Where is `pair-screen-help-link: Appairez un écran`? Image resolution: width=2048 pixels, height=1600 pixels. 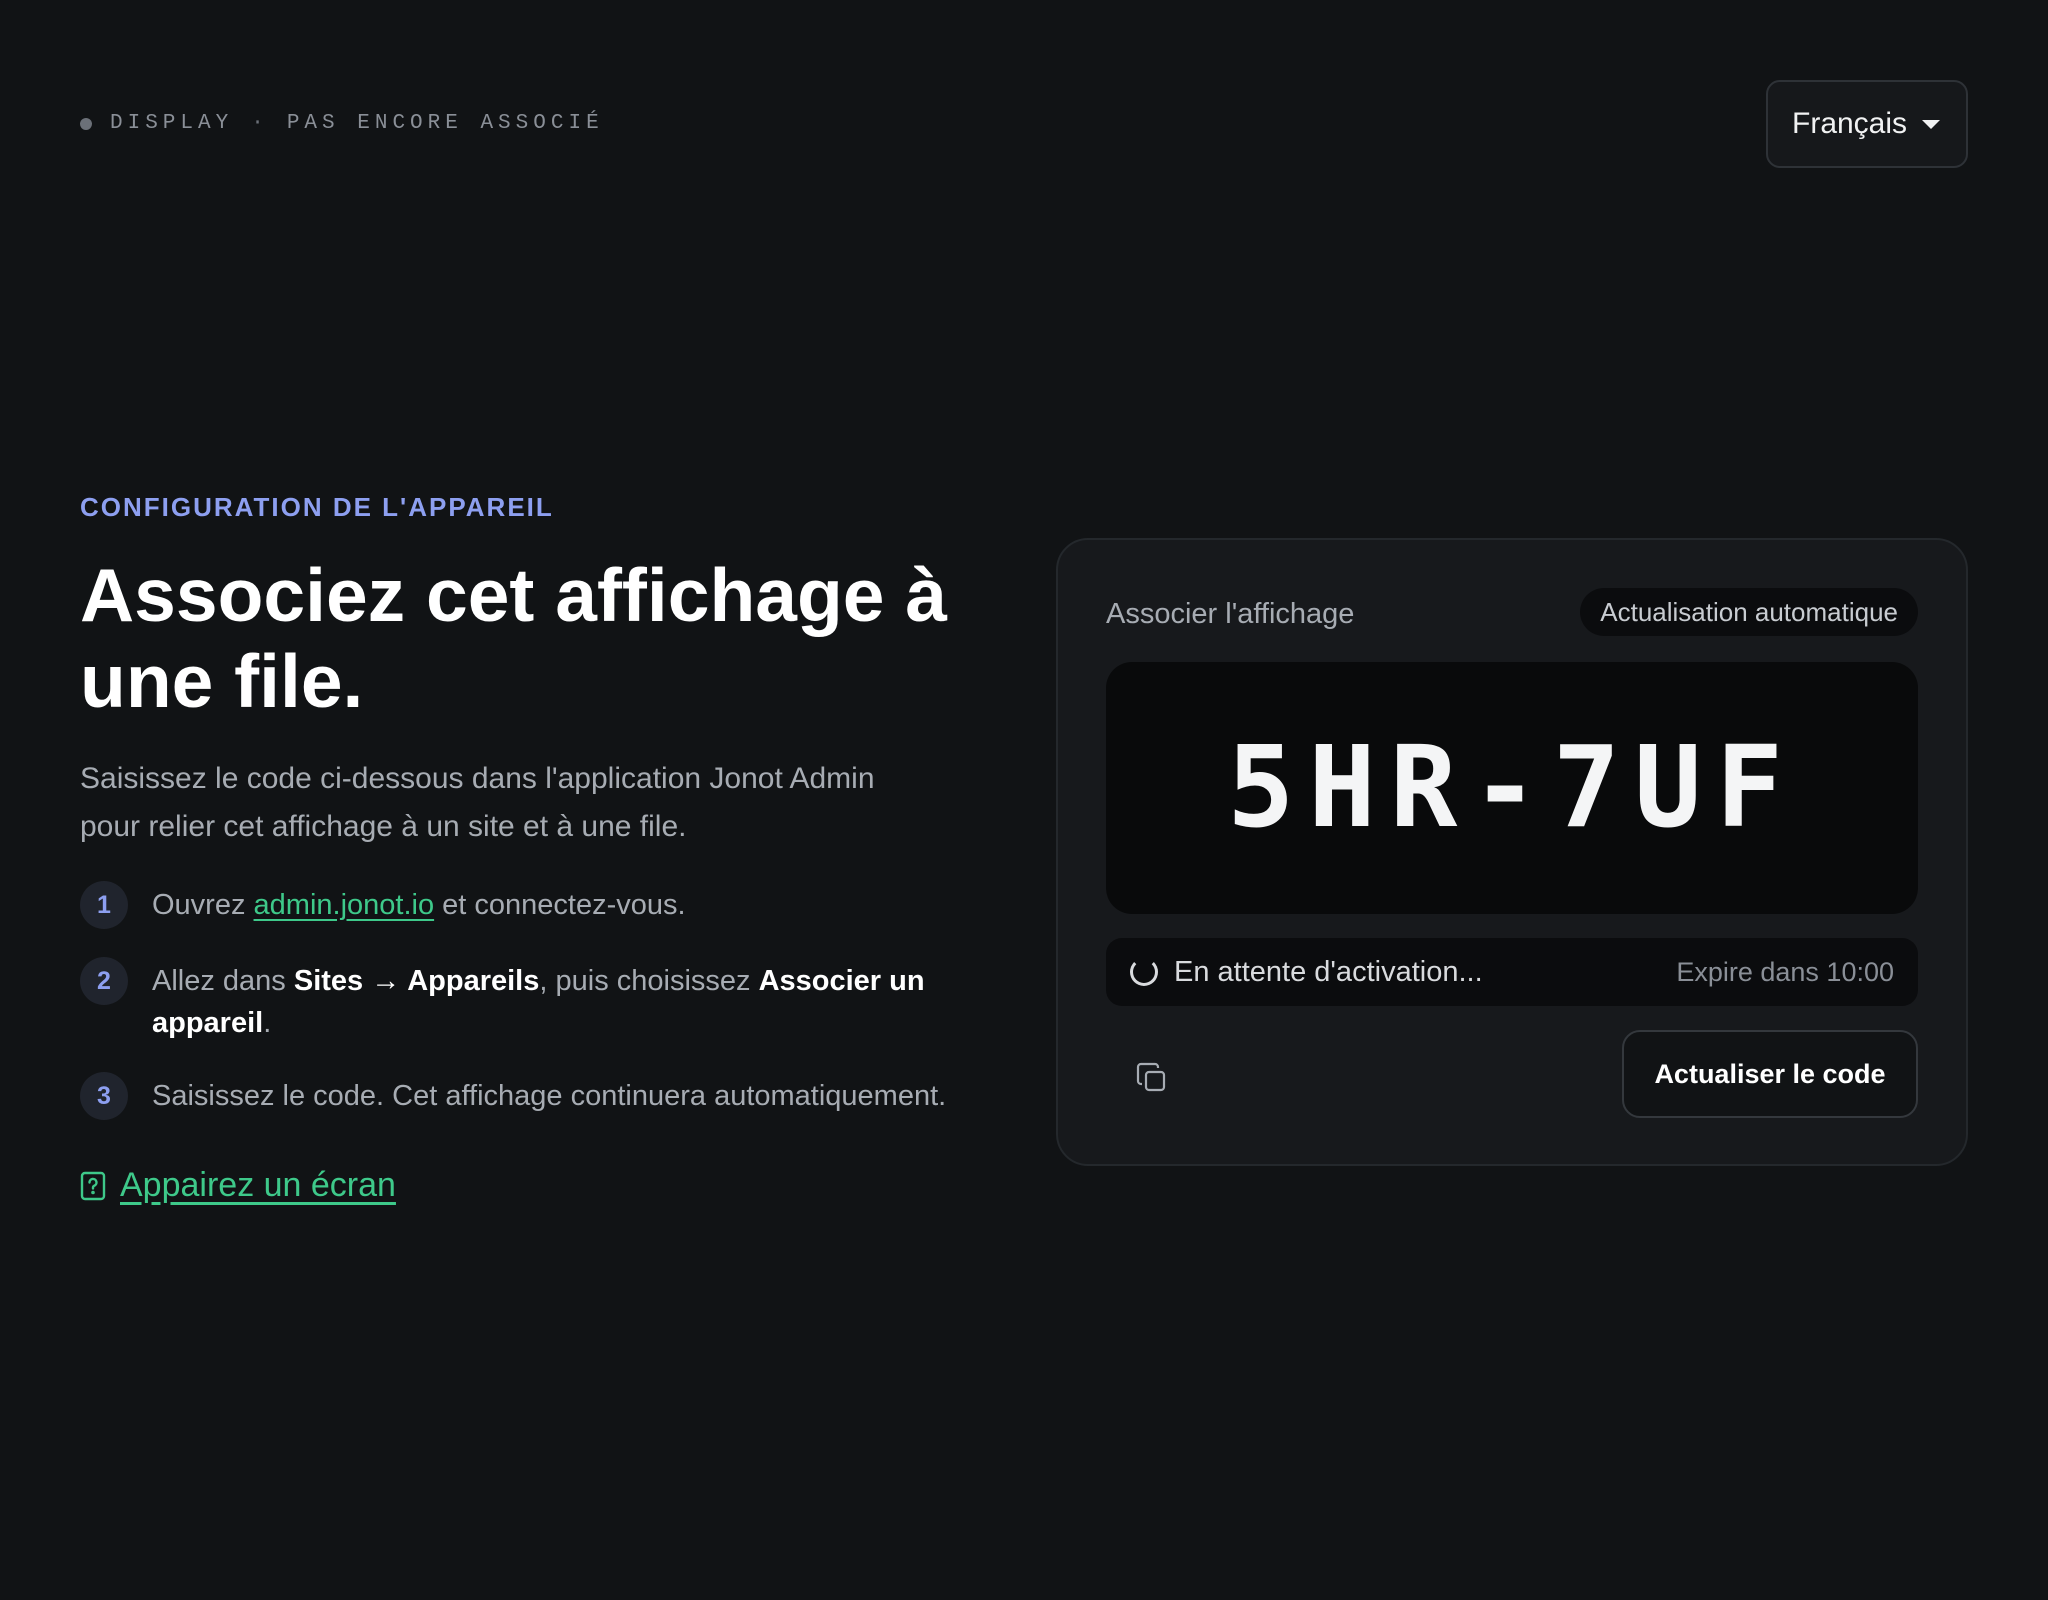
pair-screen-help-link: Appairez un écran is located at coordinates (238, 1185).